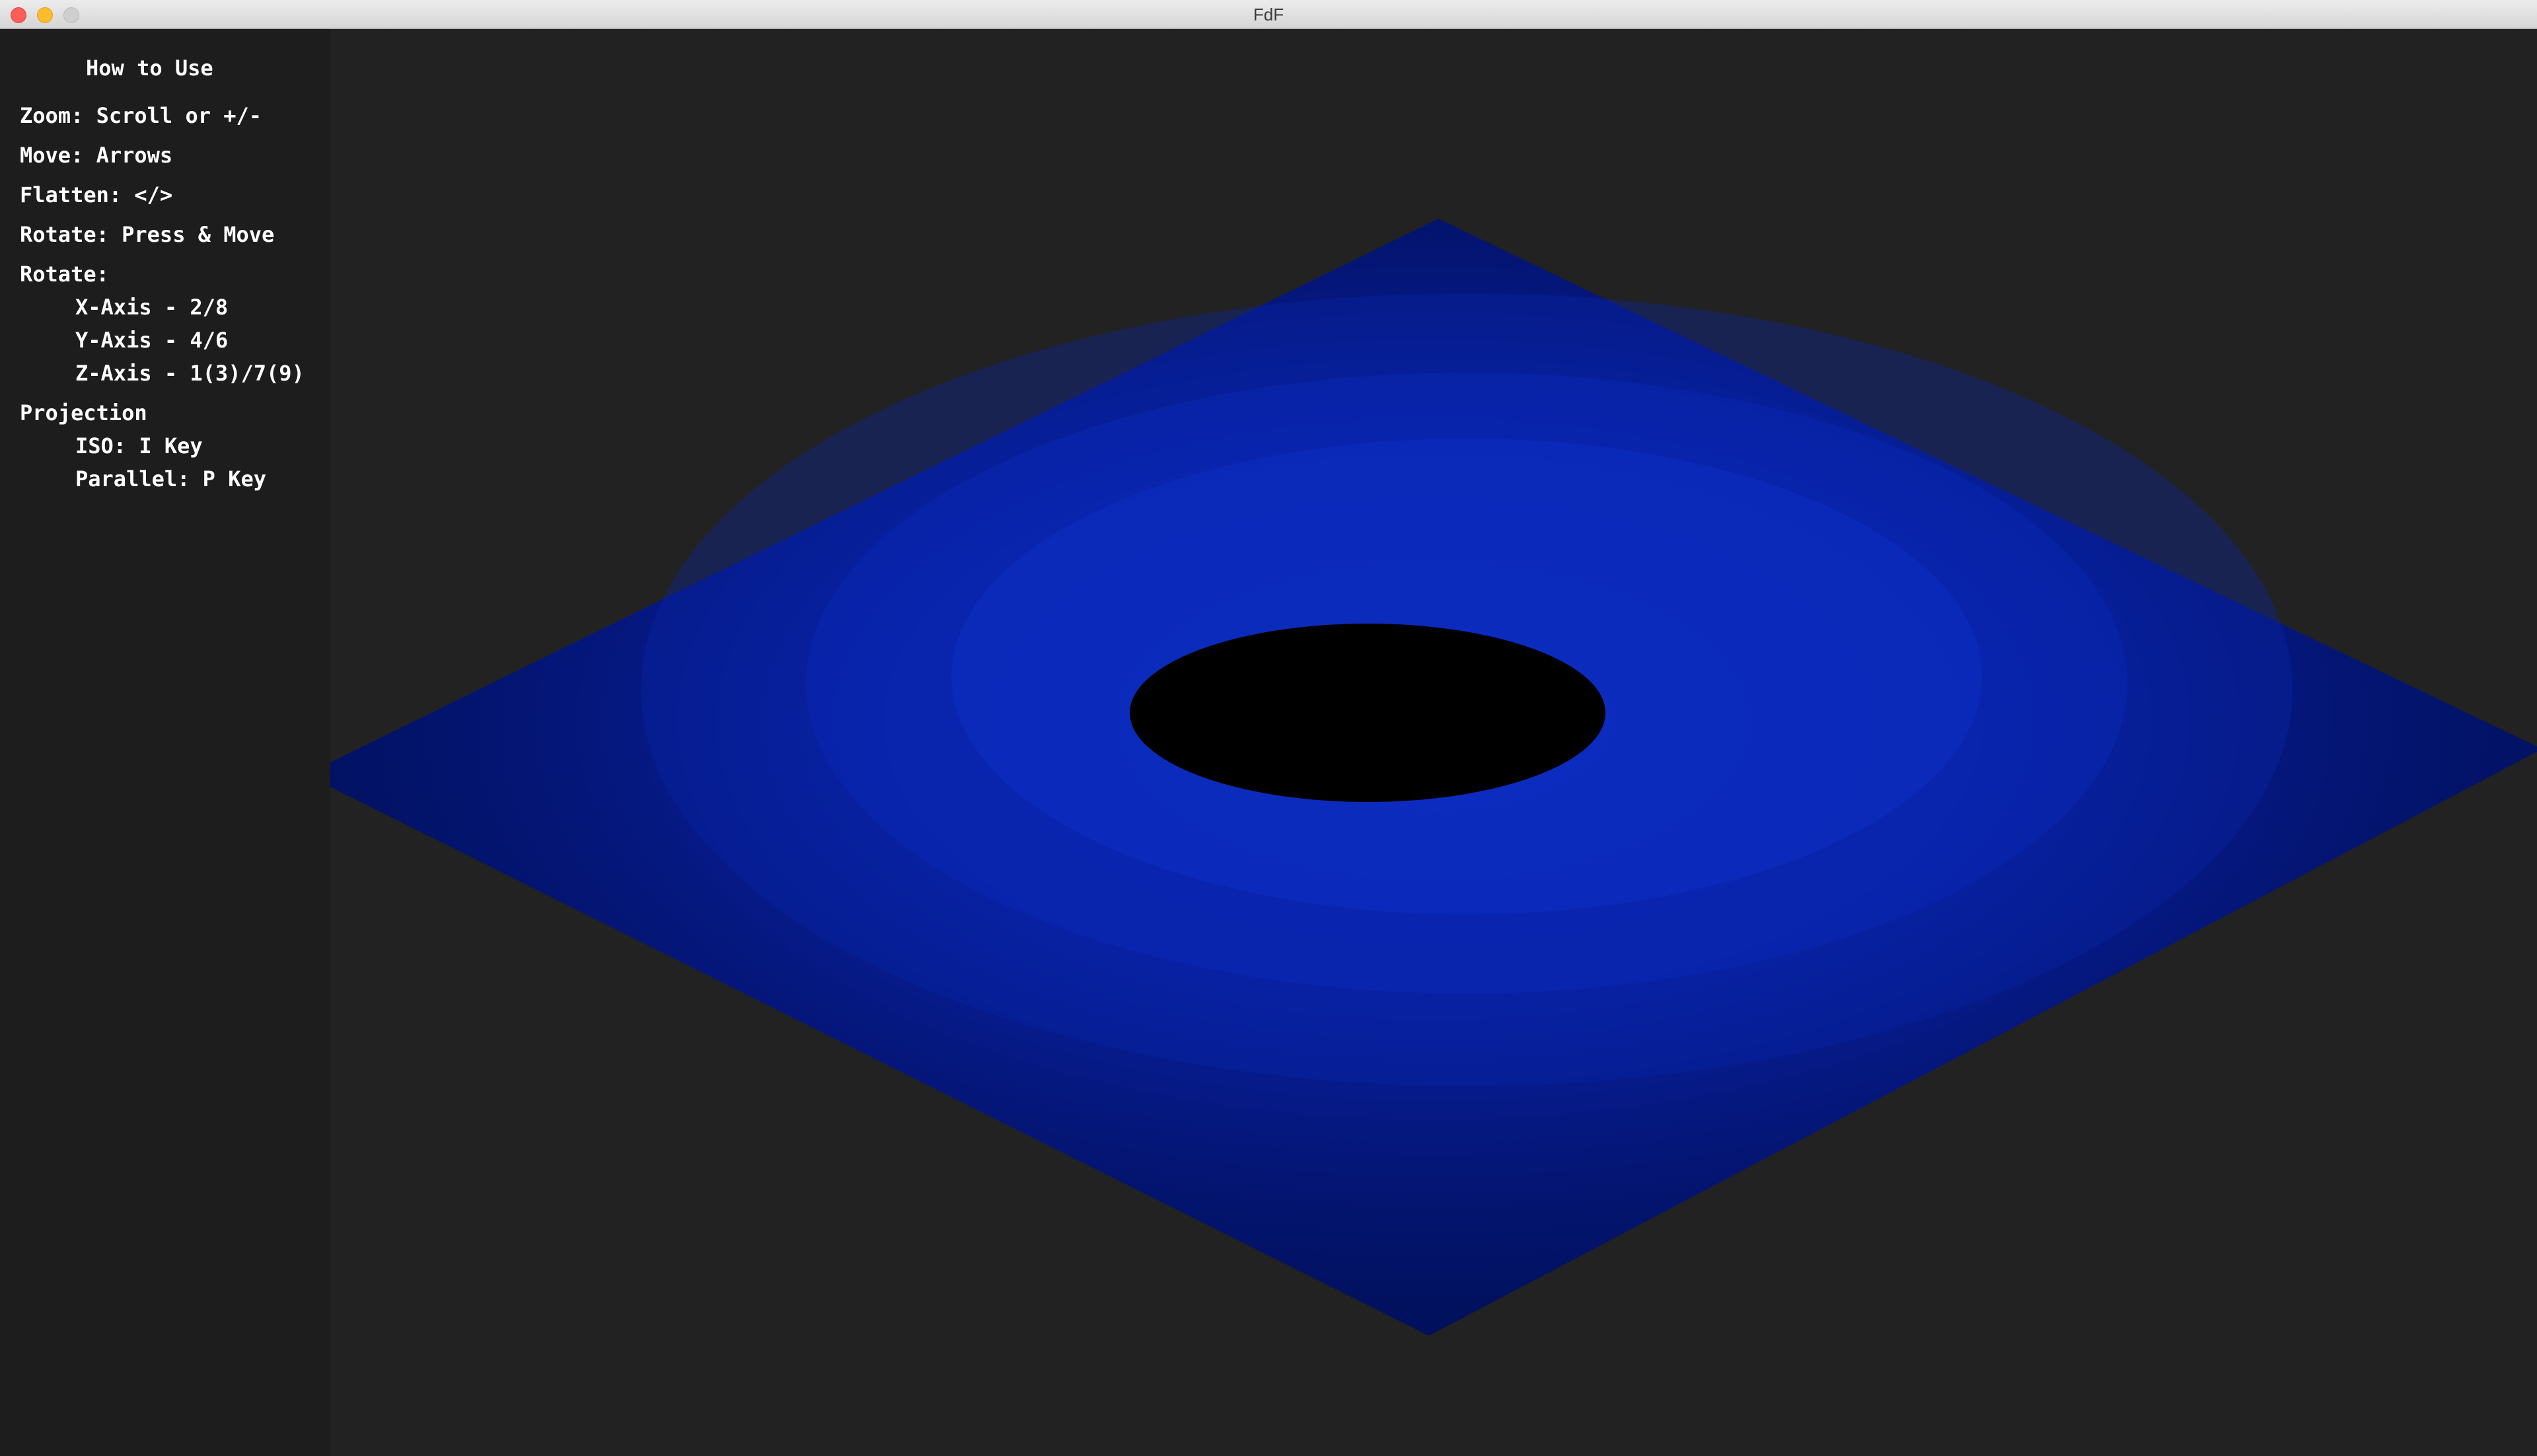  I want to click on help-rotate-mouse: Rotate: Press & Move, so click(147, 234).